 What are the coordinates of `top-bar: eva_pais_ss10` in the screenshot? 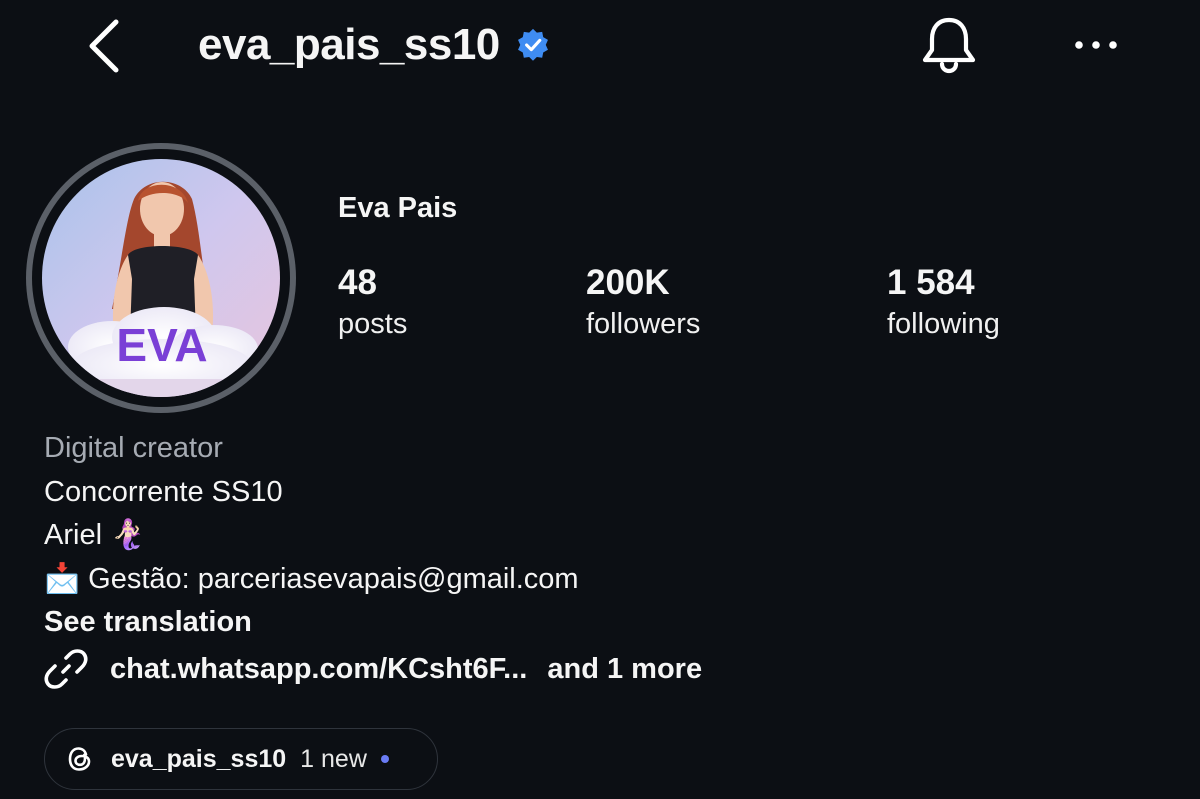 It's located at (600, 50).